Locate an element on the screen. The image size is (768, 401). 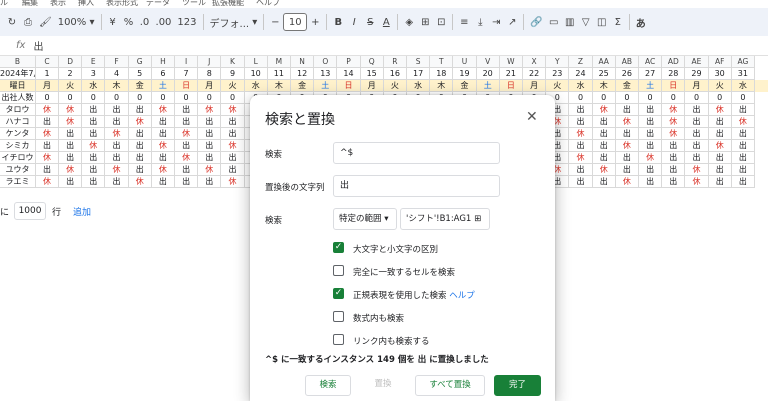
column-header: L is located at coordinates (256, 62).